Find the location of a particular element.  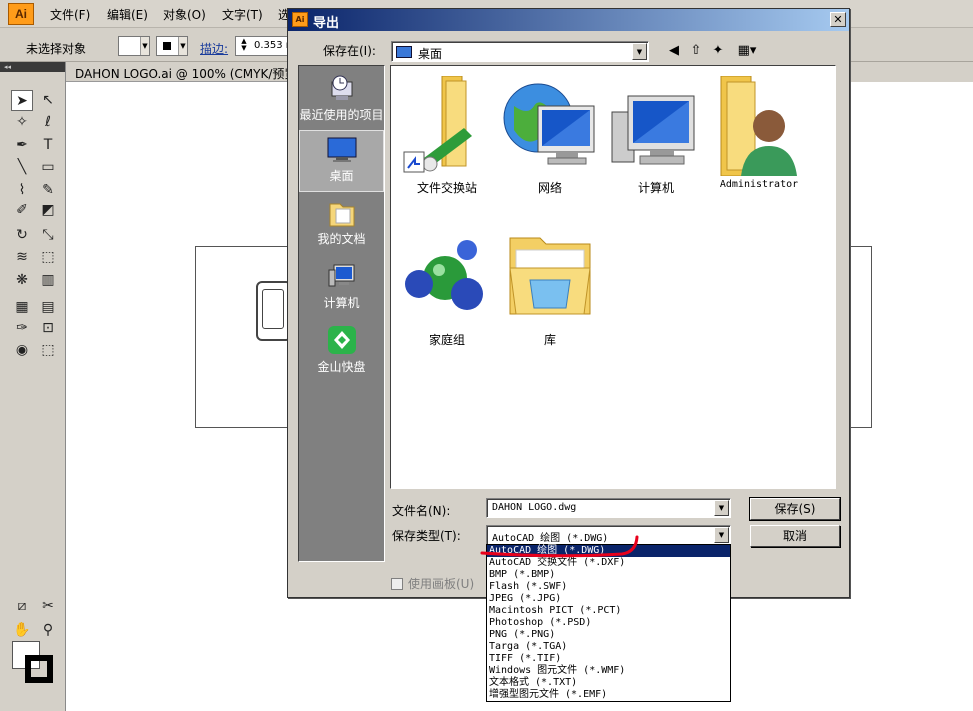

spinner-icon: ▲ ▼ is located at coordinates (244, 46).